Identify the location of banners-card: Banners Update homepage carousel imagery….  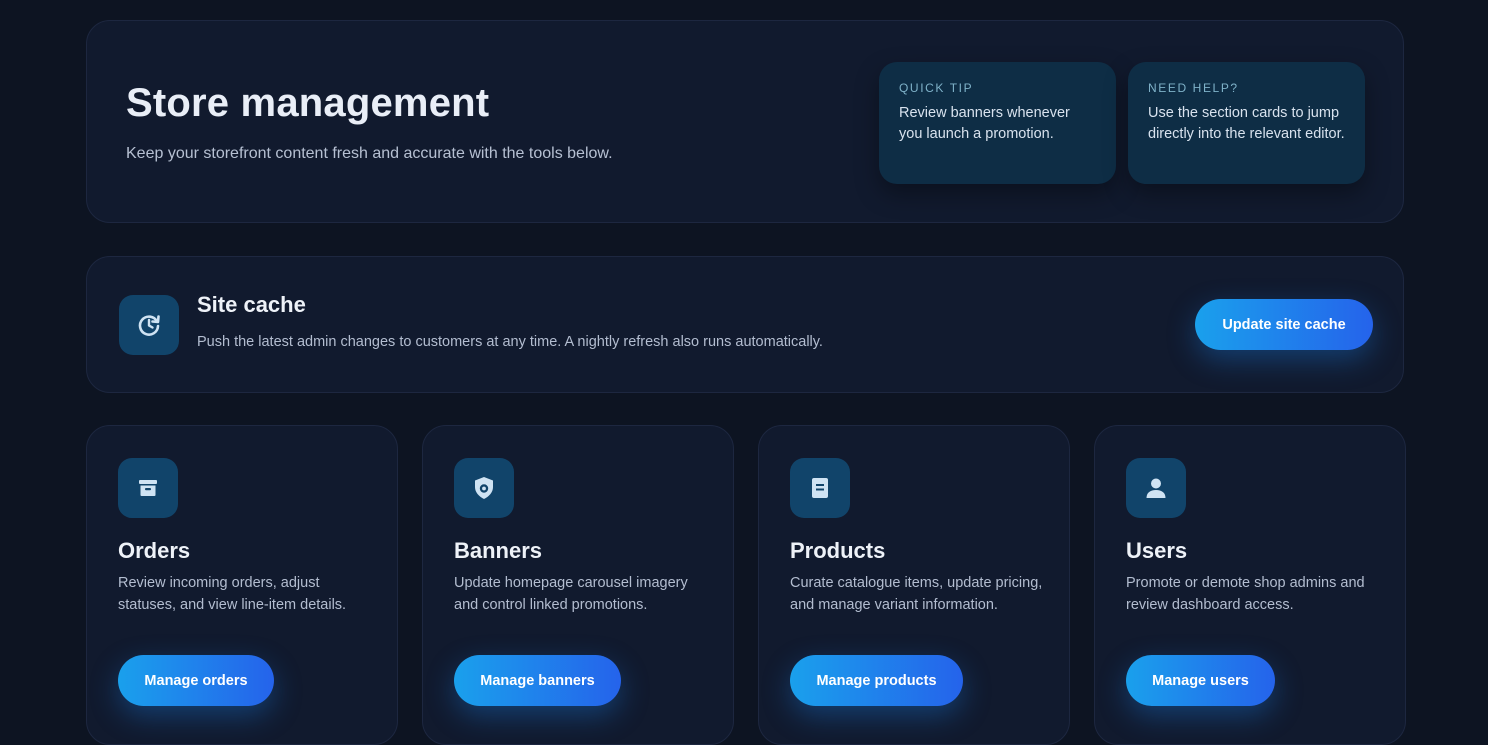
(578, 585).